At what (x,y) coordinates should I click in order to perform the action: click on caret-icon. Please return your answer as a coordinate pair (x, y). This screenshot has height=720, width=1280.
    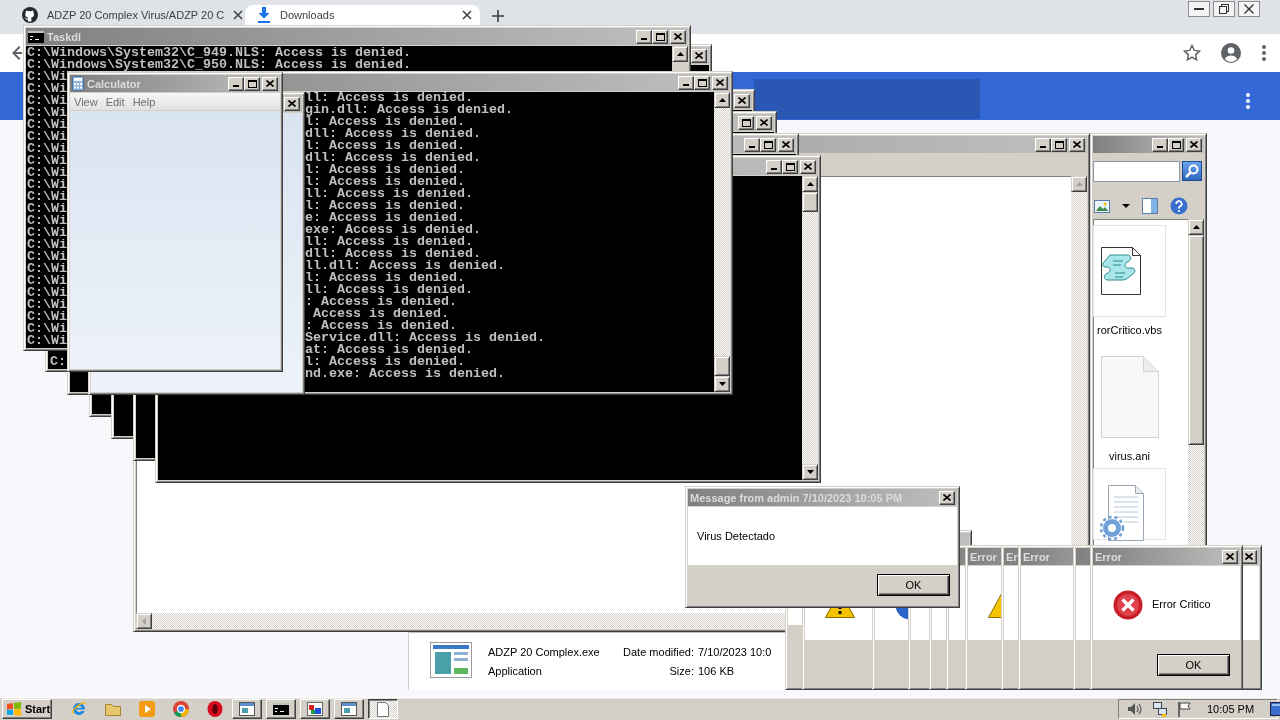
    Looking at the image, I should click on (1126, 206).